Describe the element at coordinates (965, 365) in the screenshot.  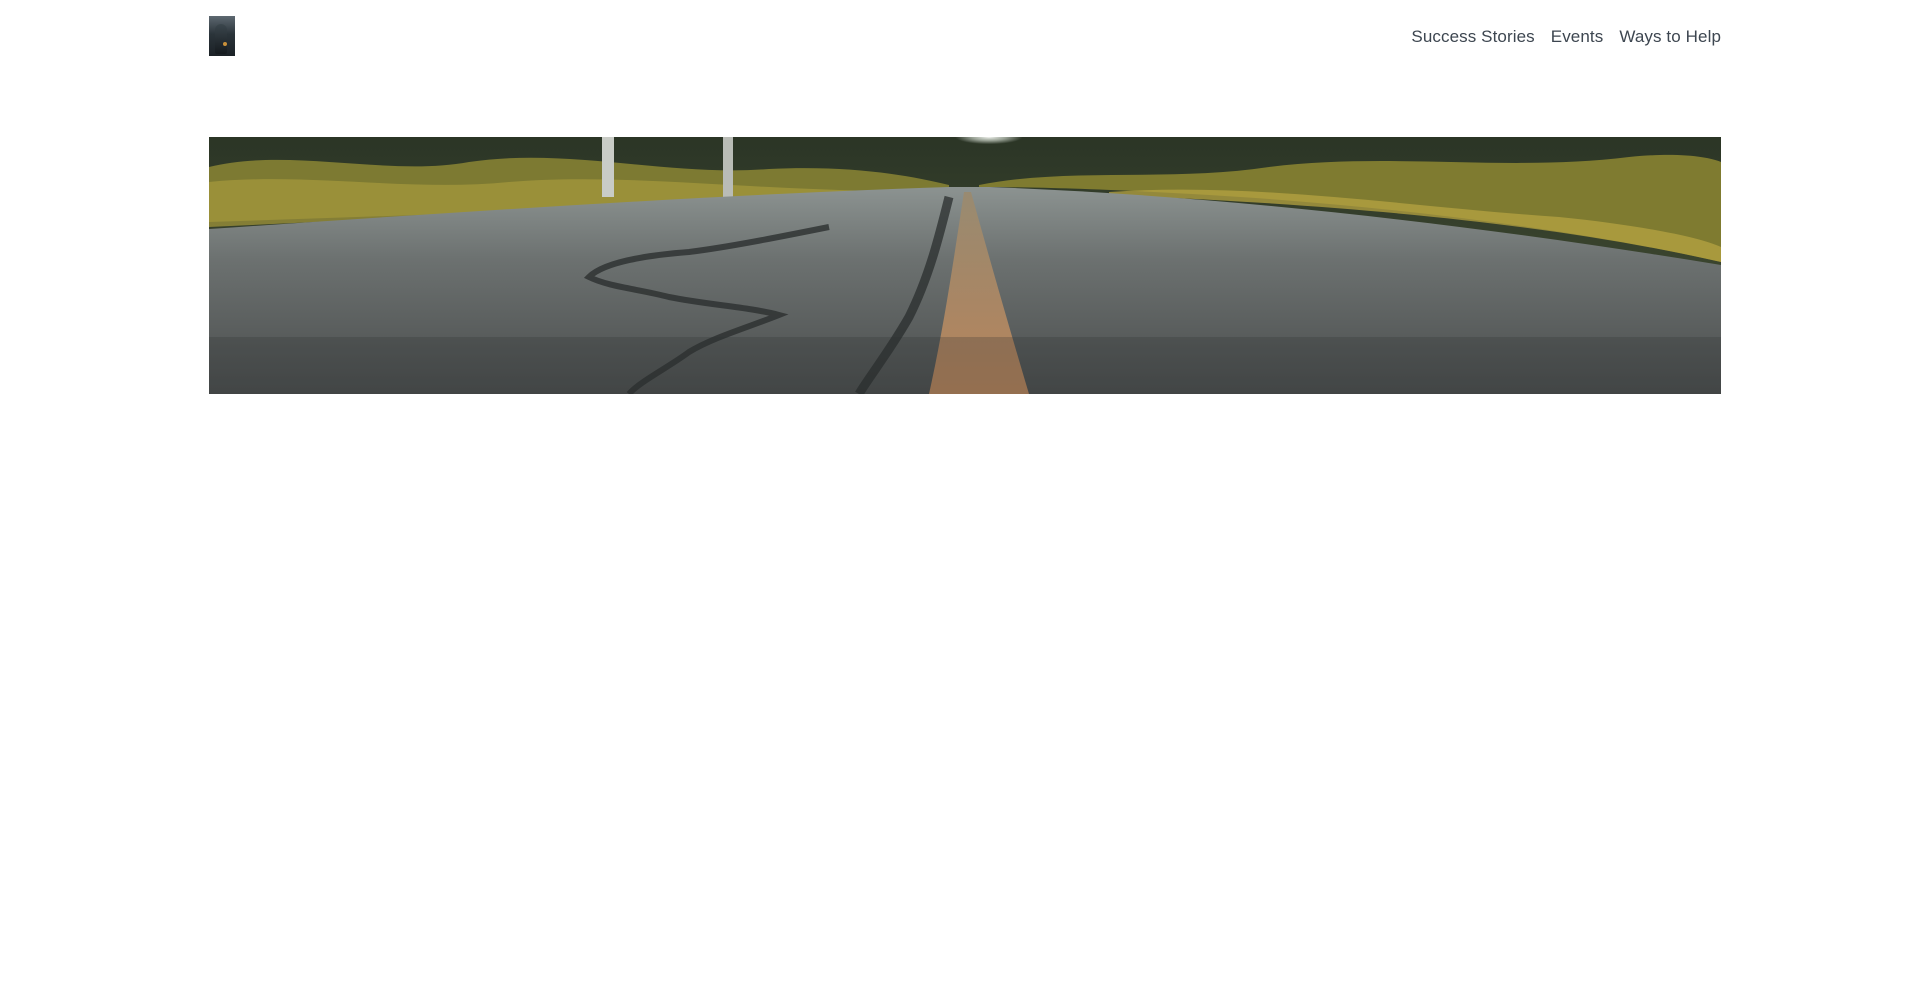
I see `road-shadow` at that location.